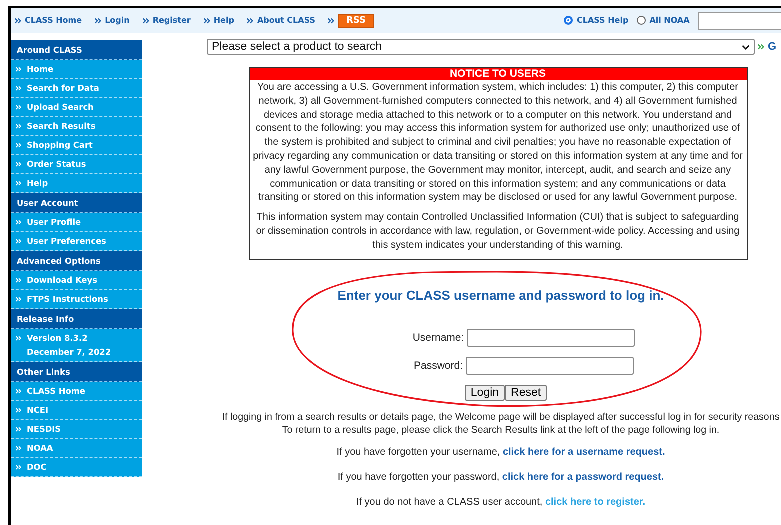 This screenshot has height=525, width=781. What do you see at coordinates (498, 143) in the screenshot?
I see `notice-text: You are accessing a U.S. Government information system, which includes: 1) this computer, 2) this computer network, 3) all Government-furnished computers connected to this network, and 4) all Government furnished devices and storage media attached to this network or to a computer on this network. You understand and consent to the following: you may access this information system for authorized use only; unauthorized use of the system is prohibited and subject to criminal and civil penalties; you have no reasonable expectation of privacy regarding any communication or data transiting or stored on this information system at any time and for any lawful Government purpose, the Government may monitor, intercept, audit, and search and seize any communication or data transiting or stored on this information system; and any communications or data transiting or stored on this information system may be disclosed or used for any lawful Government purpose.` at bounding box center [498, 143].